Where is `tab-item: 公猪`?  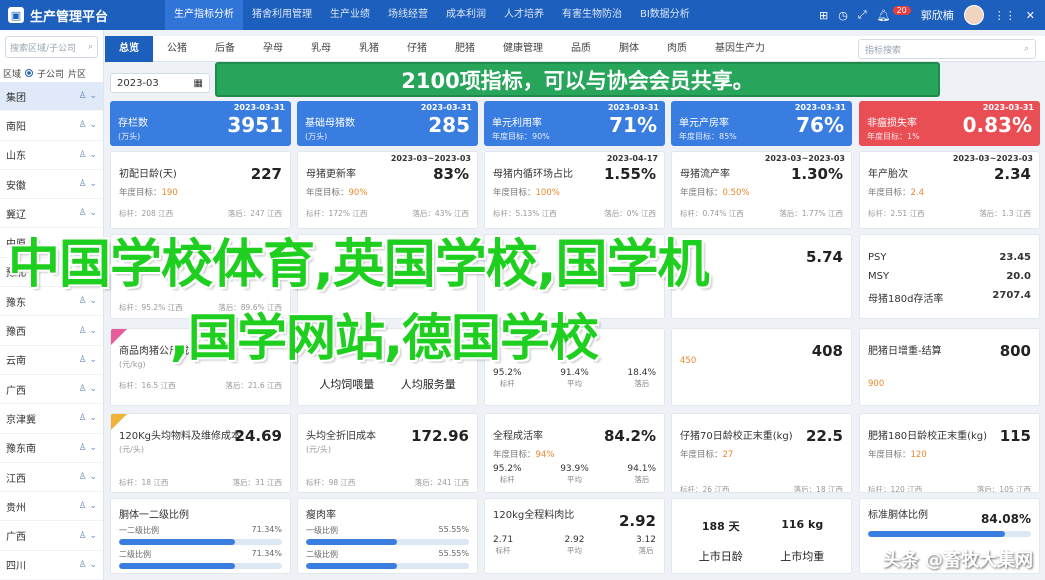
tab-item: 公猪 is located at coordinates (177, 49).